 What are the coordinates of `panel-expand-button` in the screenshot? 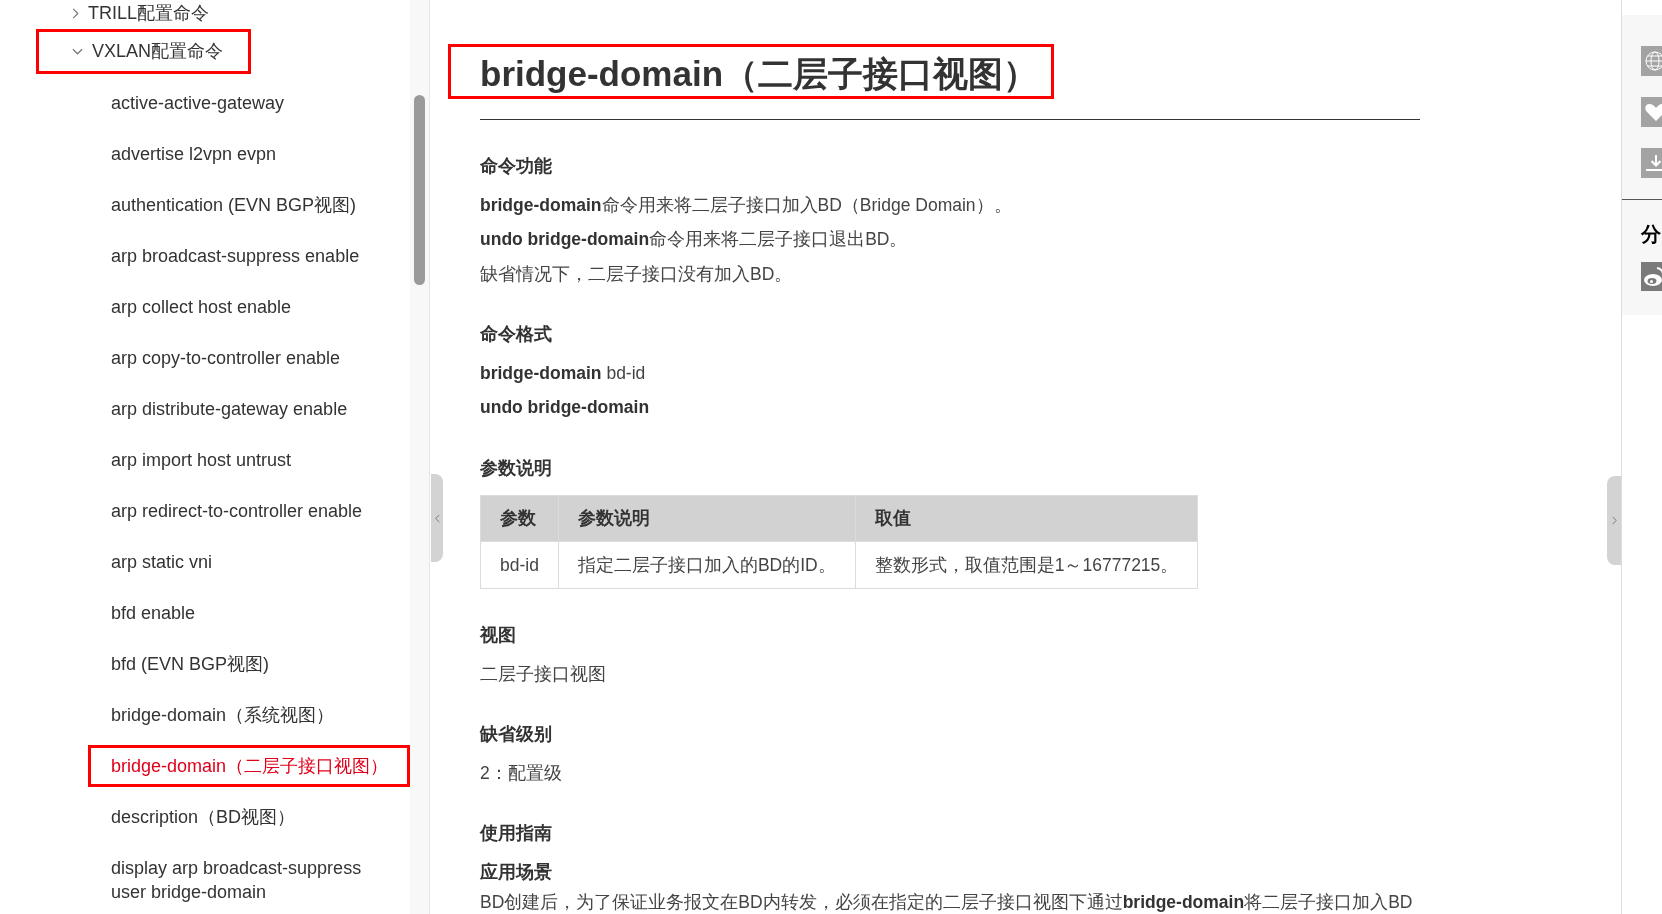 It's located at (1614, 520).